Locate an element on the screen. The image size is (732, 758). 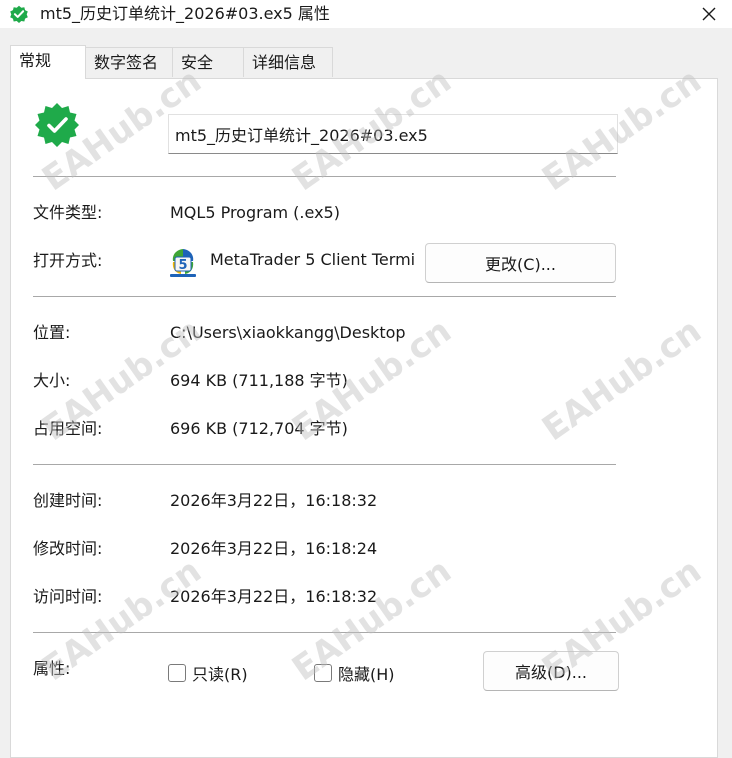
tab-security: 安全 is located at coordinates (208, 62).